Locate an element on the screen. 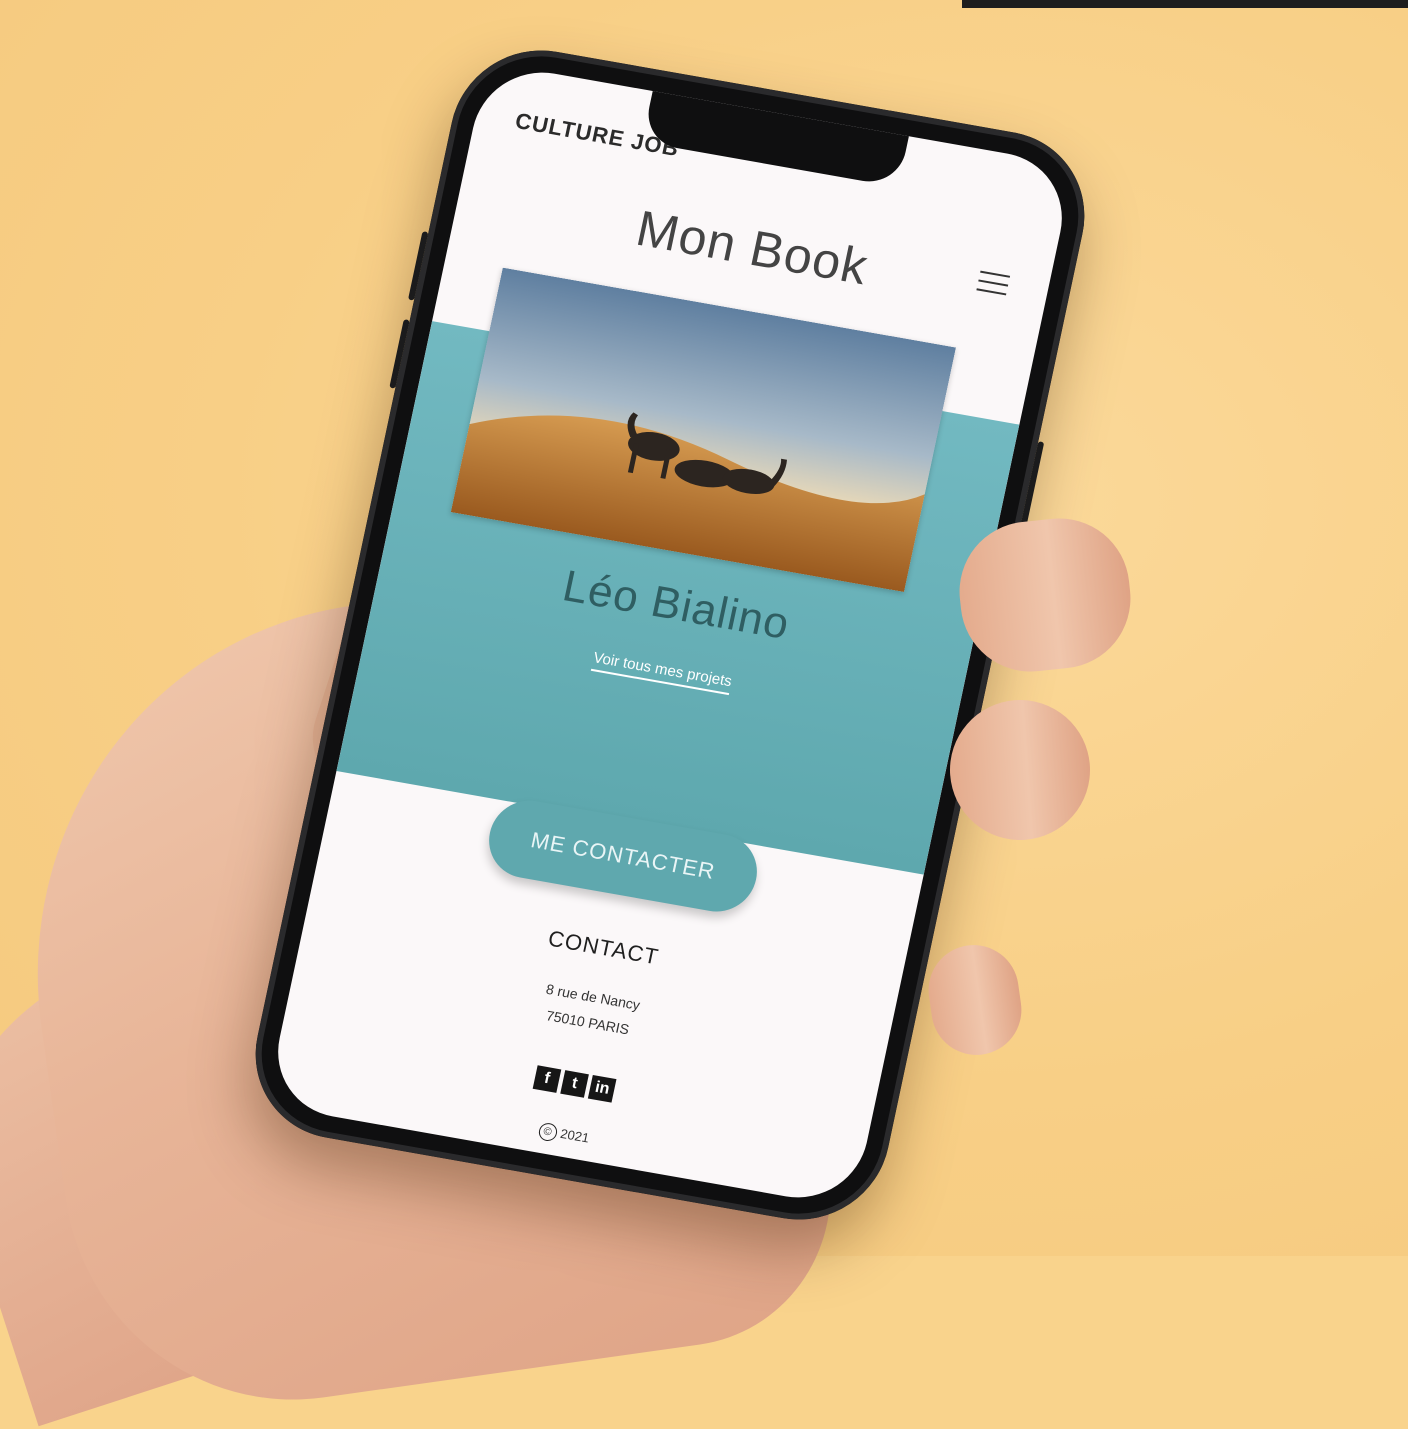 Image resolution: width=1408 pixels, height=1429 pixels. facebook-icon: f is located at coordinates (547, 1079).